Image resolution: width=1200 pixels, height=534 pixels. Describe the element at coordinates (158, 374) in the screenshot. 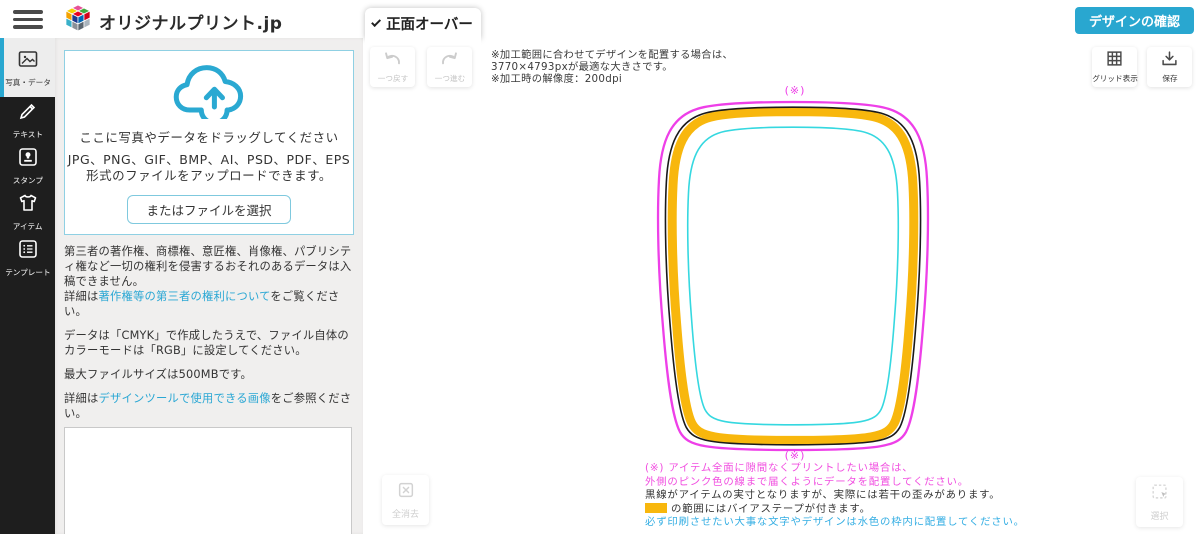

I see `max-file-size-notice: 最大ファイルサイズは500MBです。` at that location.